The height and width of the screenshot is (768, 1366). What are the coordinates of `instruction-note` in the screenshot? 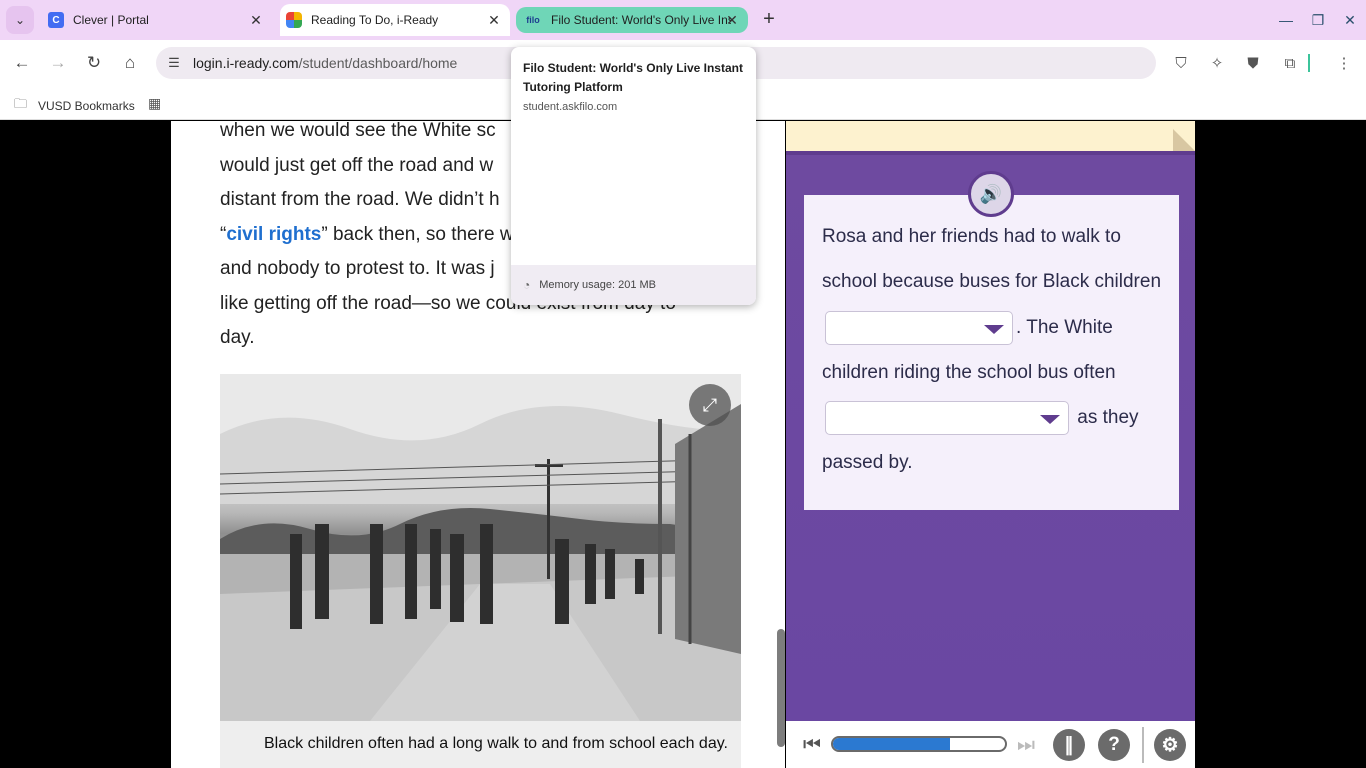 It's located at (990, 138).